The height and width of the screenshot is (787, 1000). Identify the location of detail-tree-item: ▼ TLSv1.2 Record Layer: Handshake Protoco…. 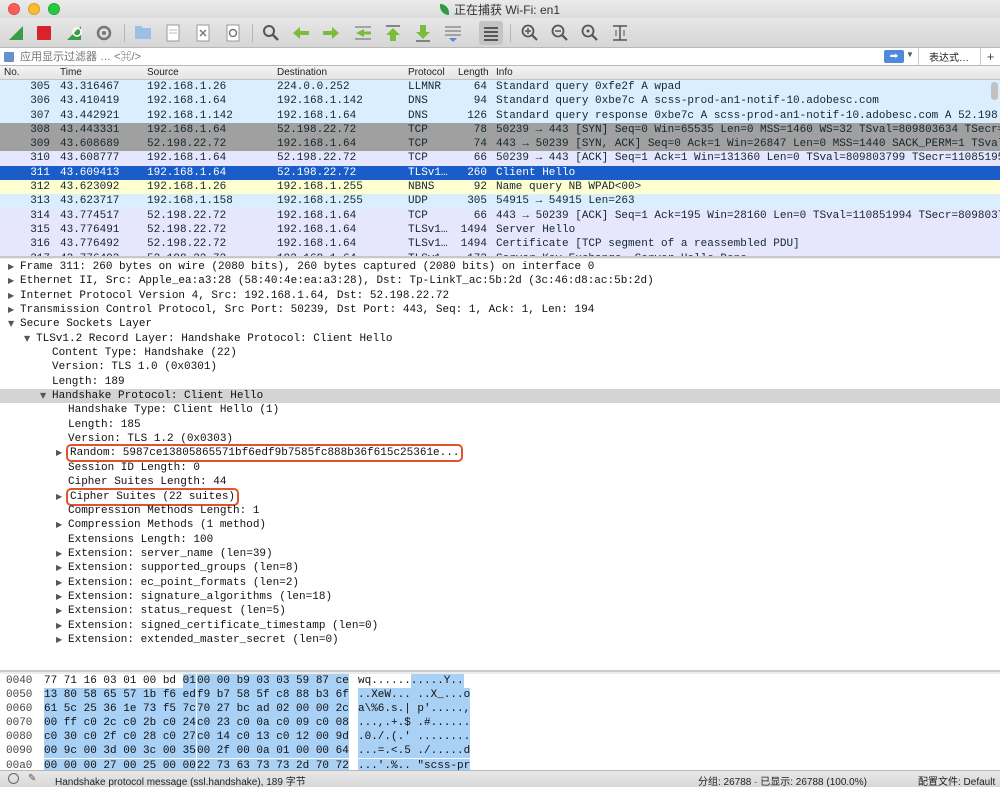
(500, 339).